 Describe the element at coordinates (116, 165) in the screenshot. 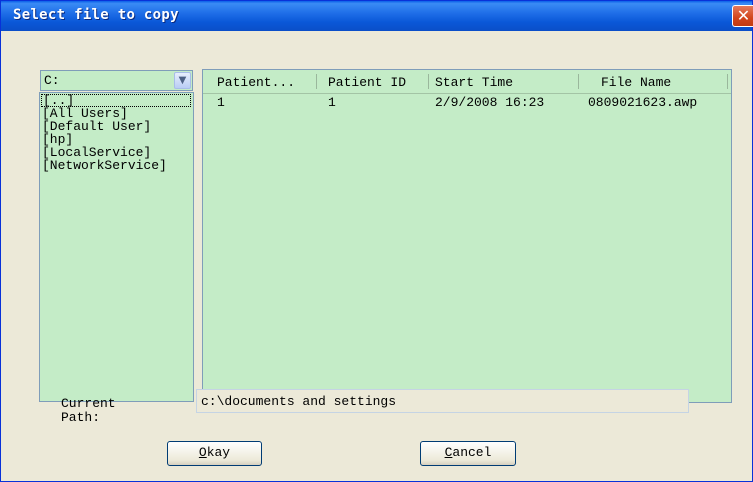

I see `directory-item-networkservice: [NetworkService]` at that location.